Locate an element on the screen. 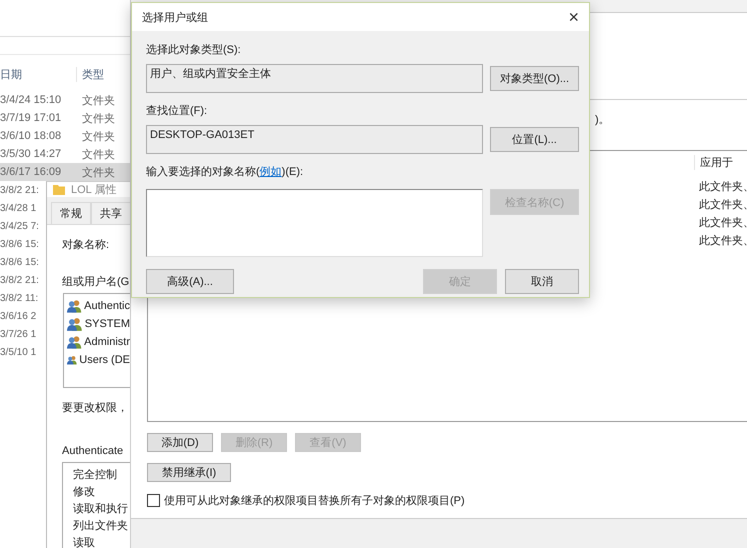  permission-item: 读取 is located at coordinates (84, 542).